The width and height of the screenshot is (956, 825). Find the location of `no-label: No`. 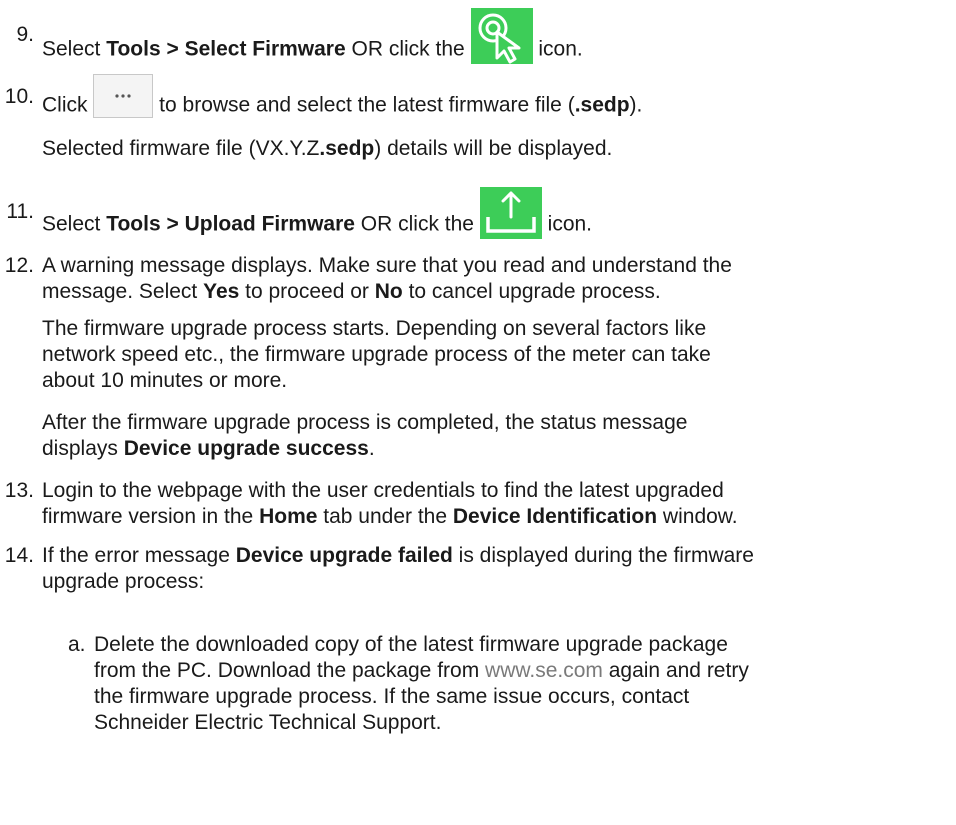

no-label: No is located at coordinates (388, 291).